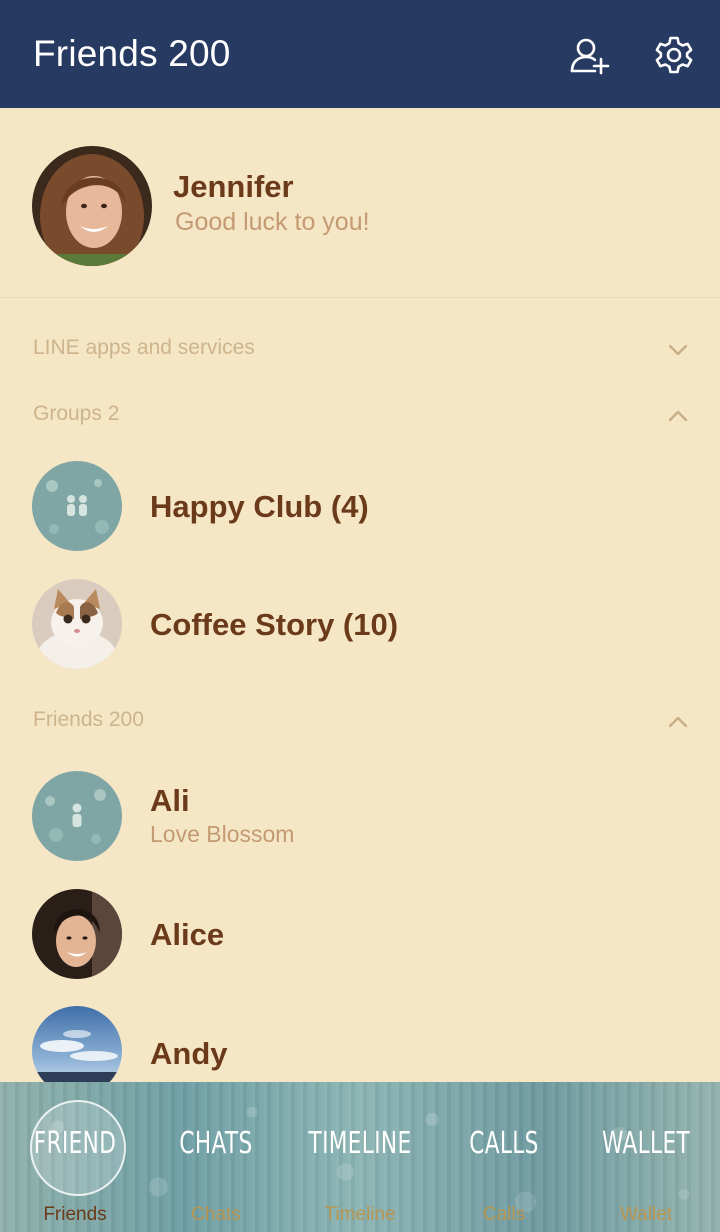 This screenshot has width=720, height=1232. I want to click on group-row-happy-club: Happy Club (4), so click(360, 520).